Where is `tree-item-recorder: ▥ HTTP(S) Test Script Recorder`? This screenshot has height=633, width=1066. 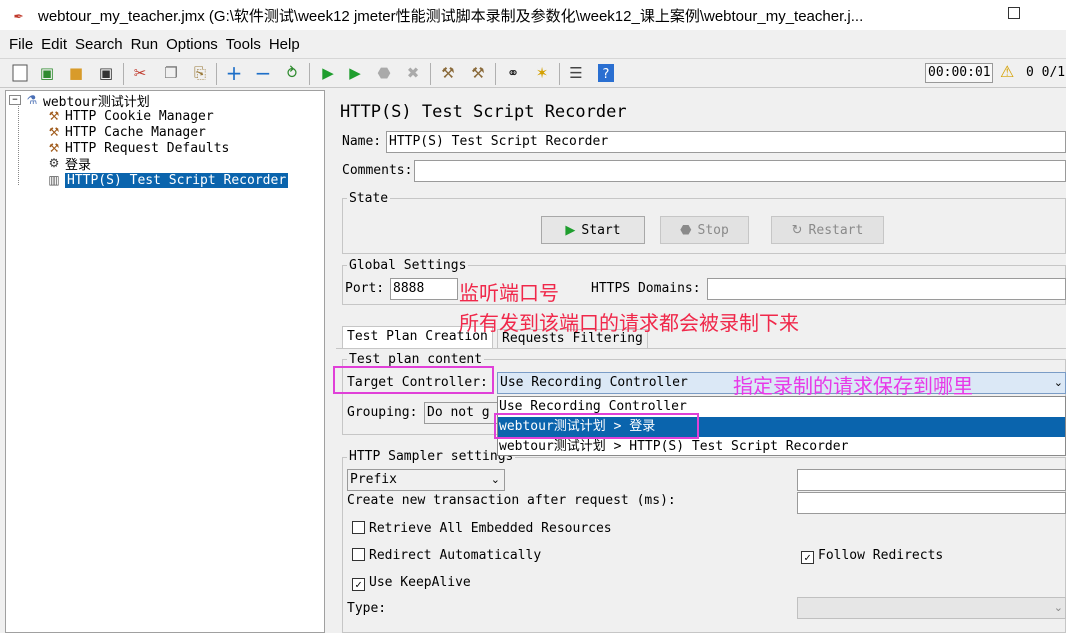
tree-item-recorder: ▥ HTTP(S) Test Script Recorder is located at coordinates (167, 180).